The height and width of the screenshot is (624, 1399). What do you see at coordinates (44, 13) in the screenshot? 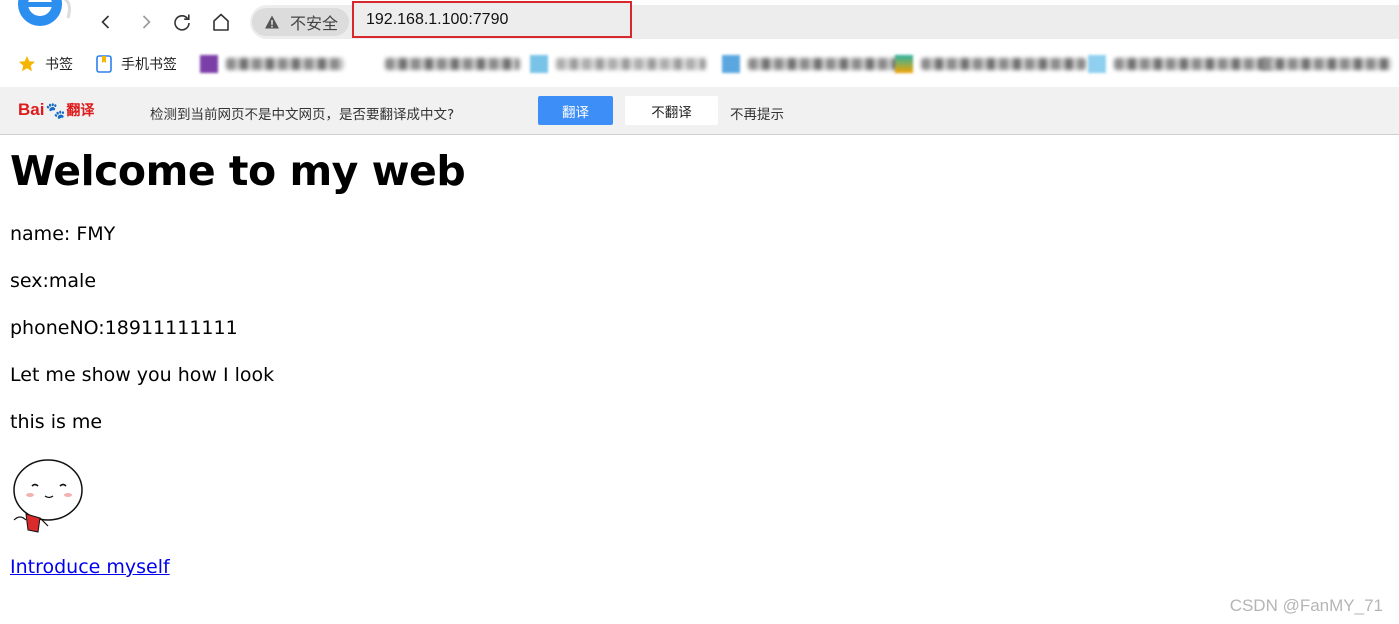
I see `browser-logo-icon` at bounding box center [44, 13].